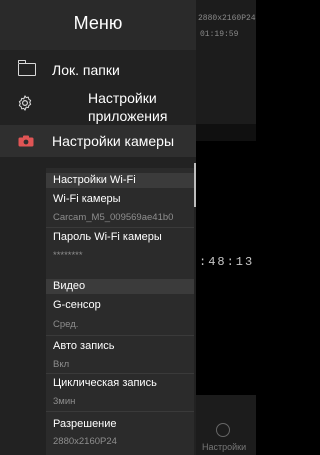 This screenshot has height=455, width=320. I want to click on folder-icon, so click(26, 68).